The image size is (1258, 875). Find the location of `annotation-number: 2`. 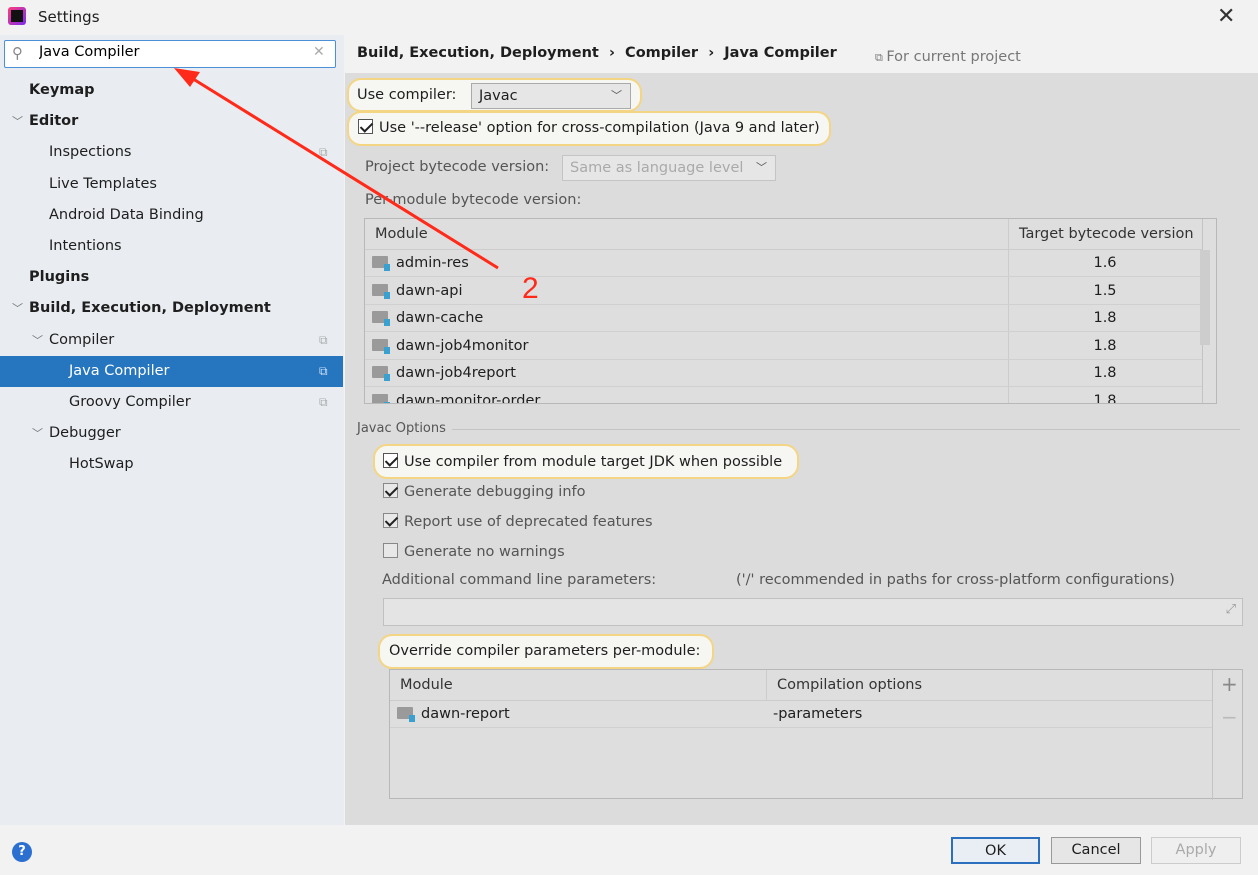

annotation-number: 2 is located at coordinates (530, 288).